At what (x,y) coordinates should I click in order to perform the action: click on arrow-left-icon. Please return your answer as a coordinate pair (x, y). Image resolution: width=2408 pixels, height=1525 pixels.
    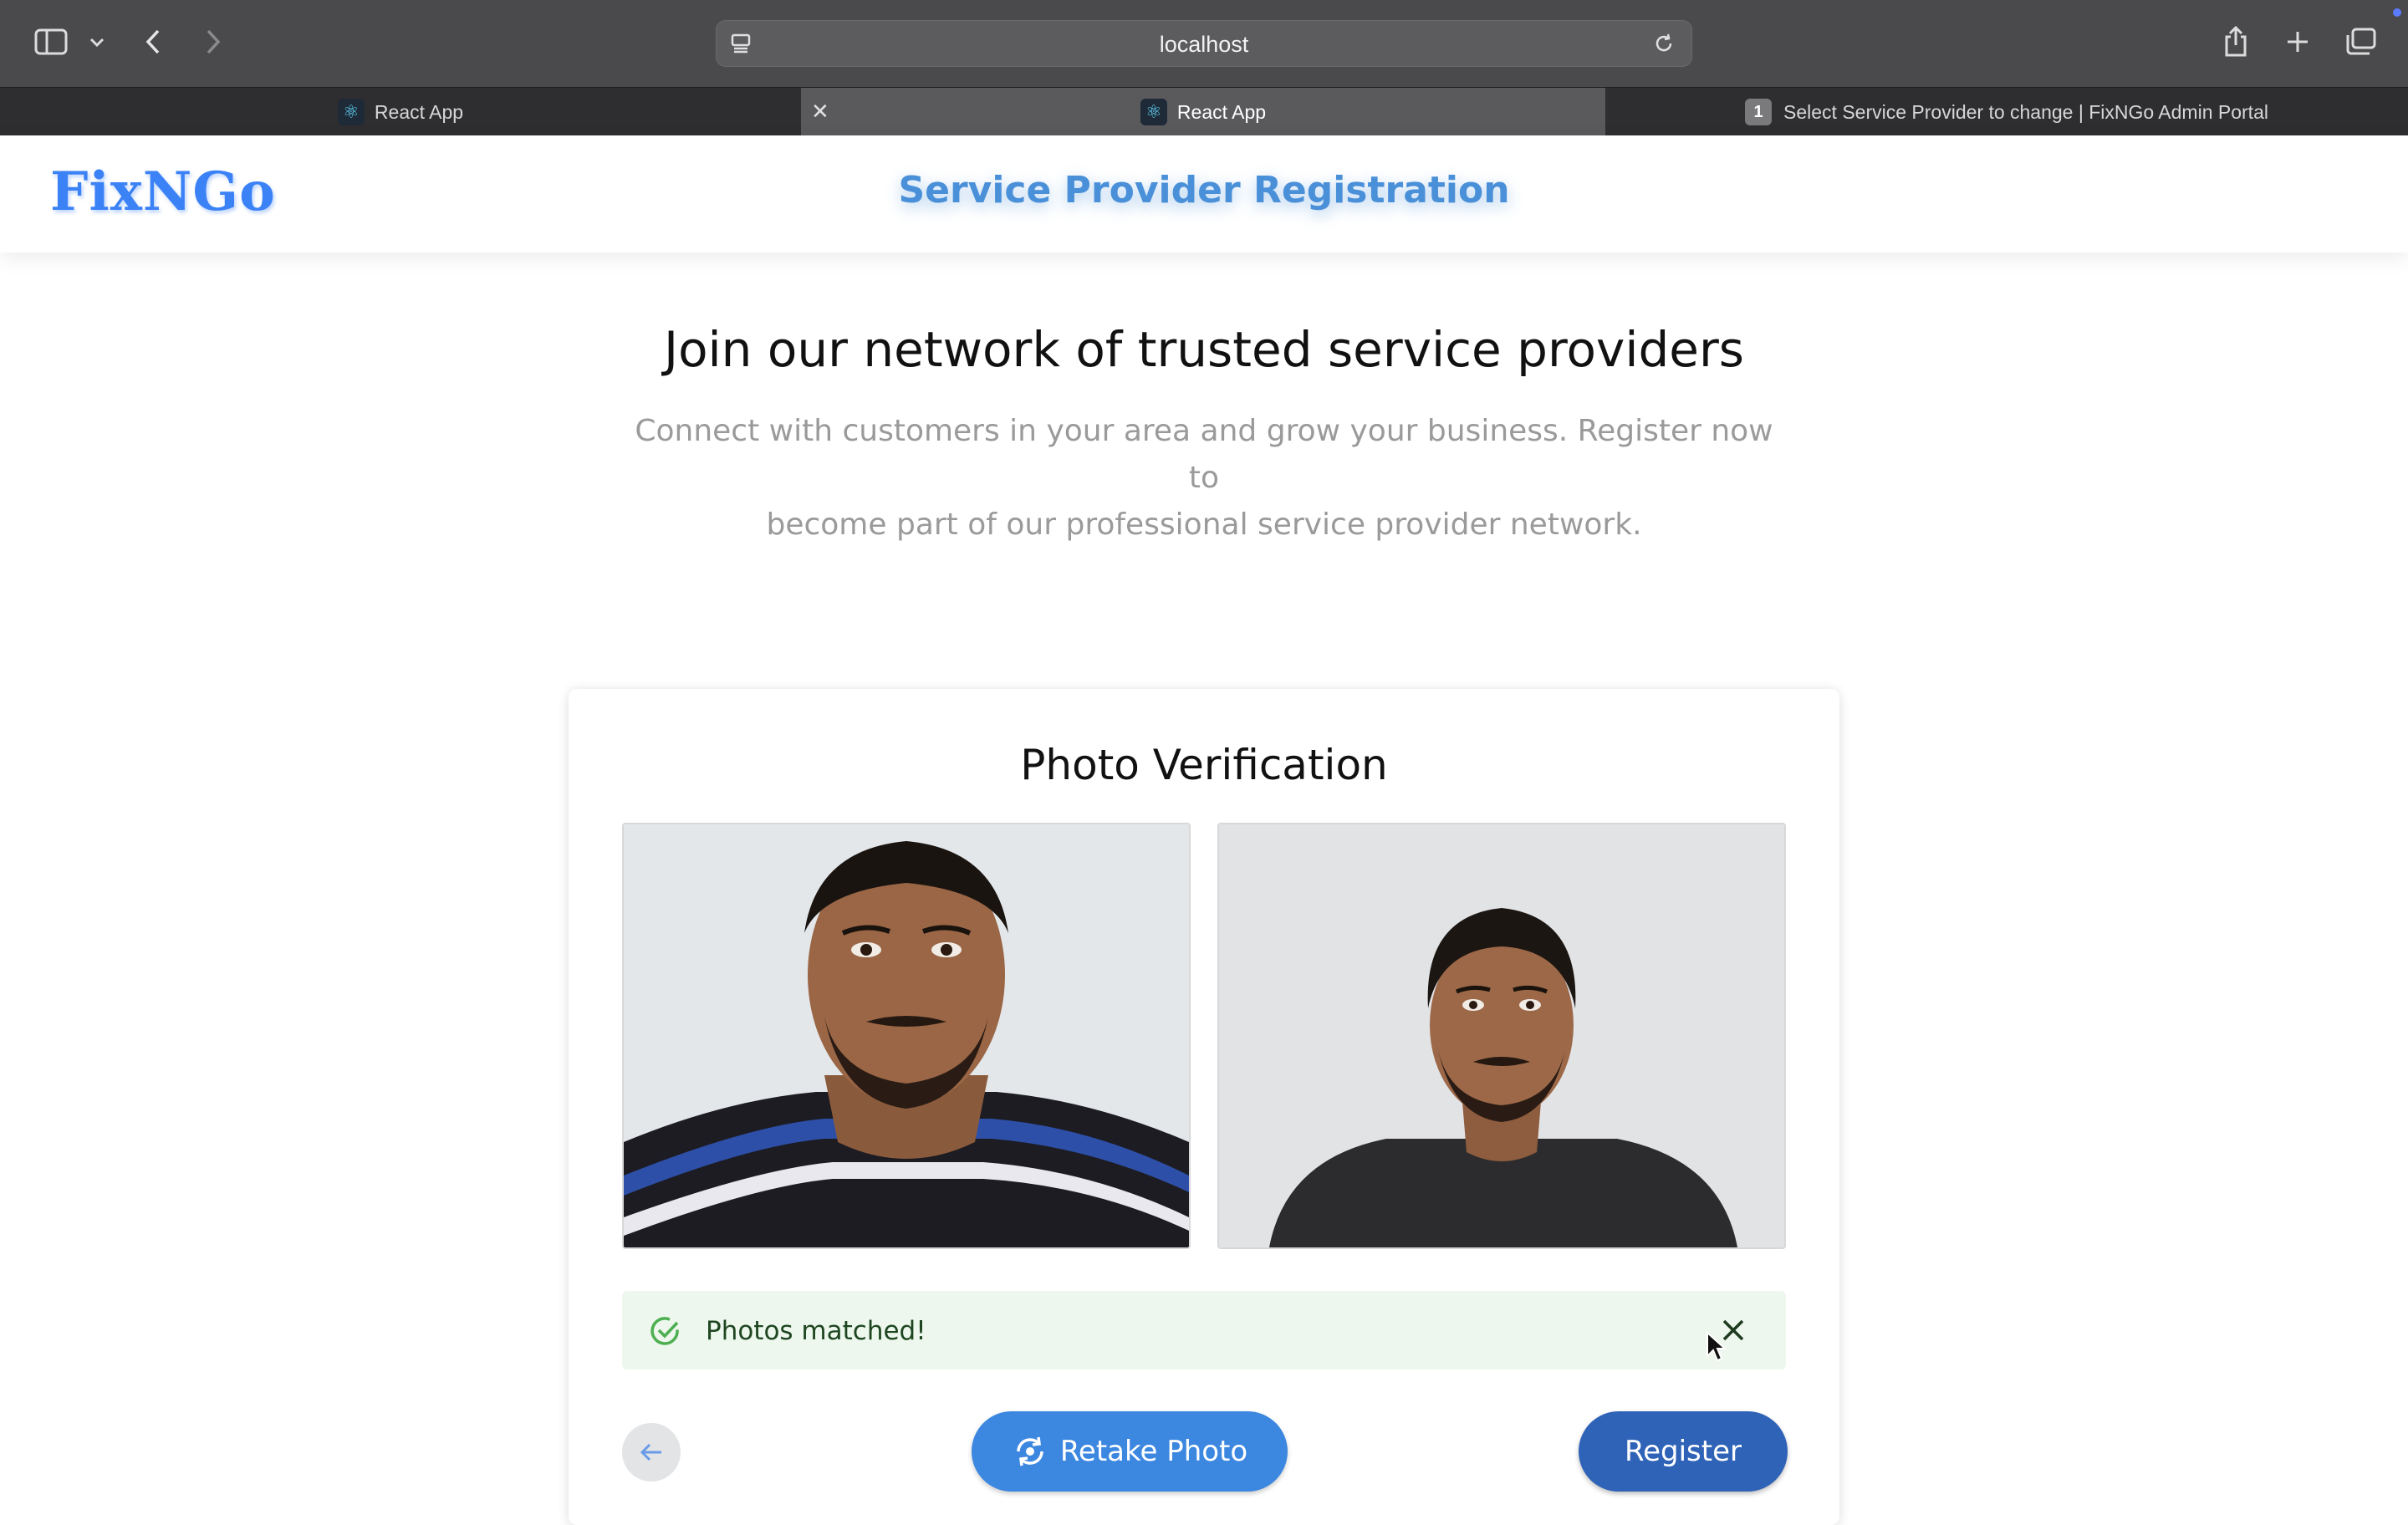
    Looking at the image, I should click on (650, 1452).